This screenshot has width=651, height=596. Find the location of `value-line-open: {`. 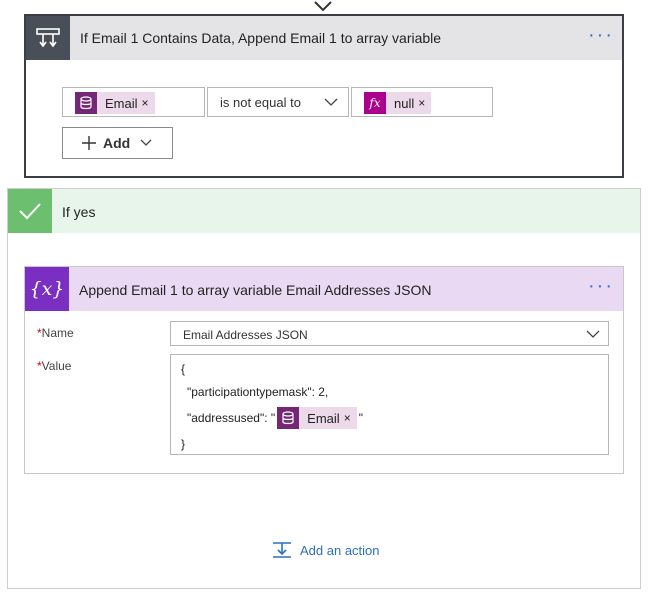

value-line-open: { is located at coordinates (183, 369).